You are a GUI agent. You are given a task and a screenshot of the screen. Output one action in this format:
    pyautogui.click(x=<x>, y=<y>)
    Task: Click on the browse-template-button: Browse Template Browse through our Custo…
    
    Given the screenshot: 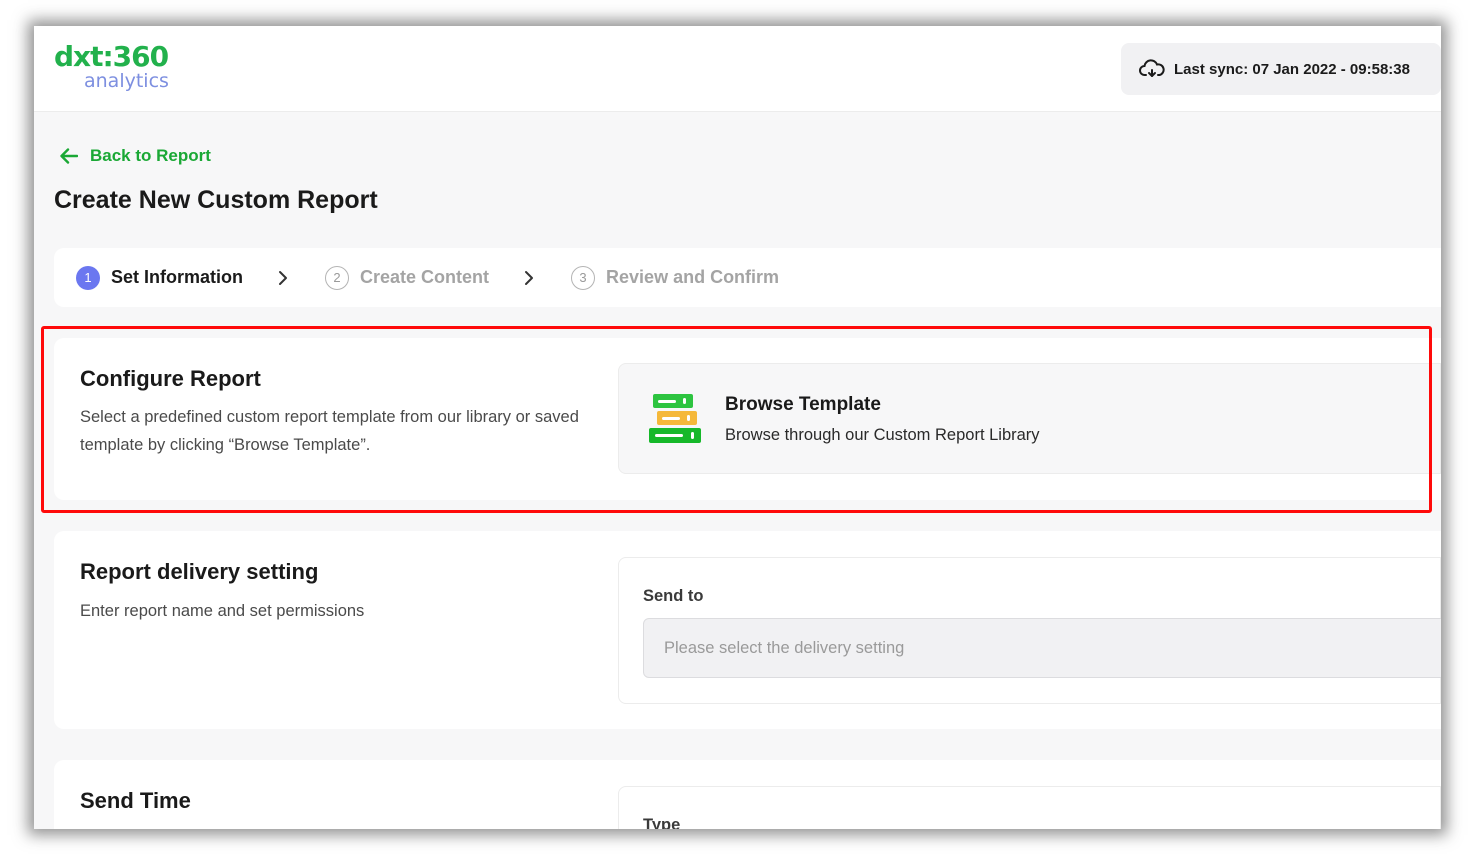 What is the action you would take?
    pyautogui.click(x=1029, y=418)
    